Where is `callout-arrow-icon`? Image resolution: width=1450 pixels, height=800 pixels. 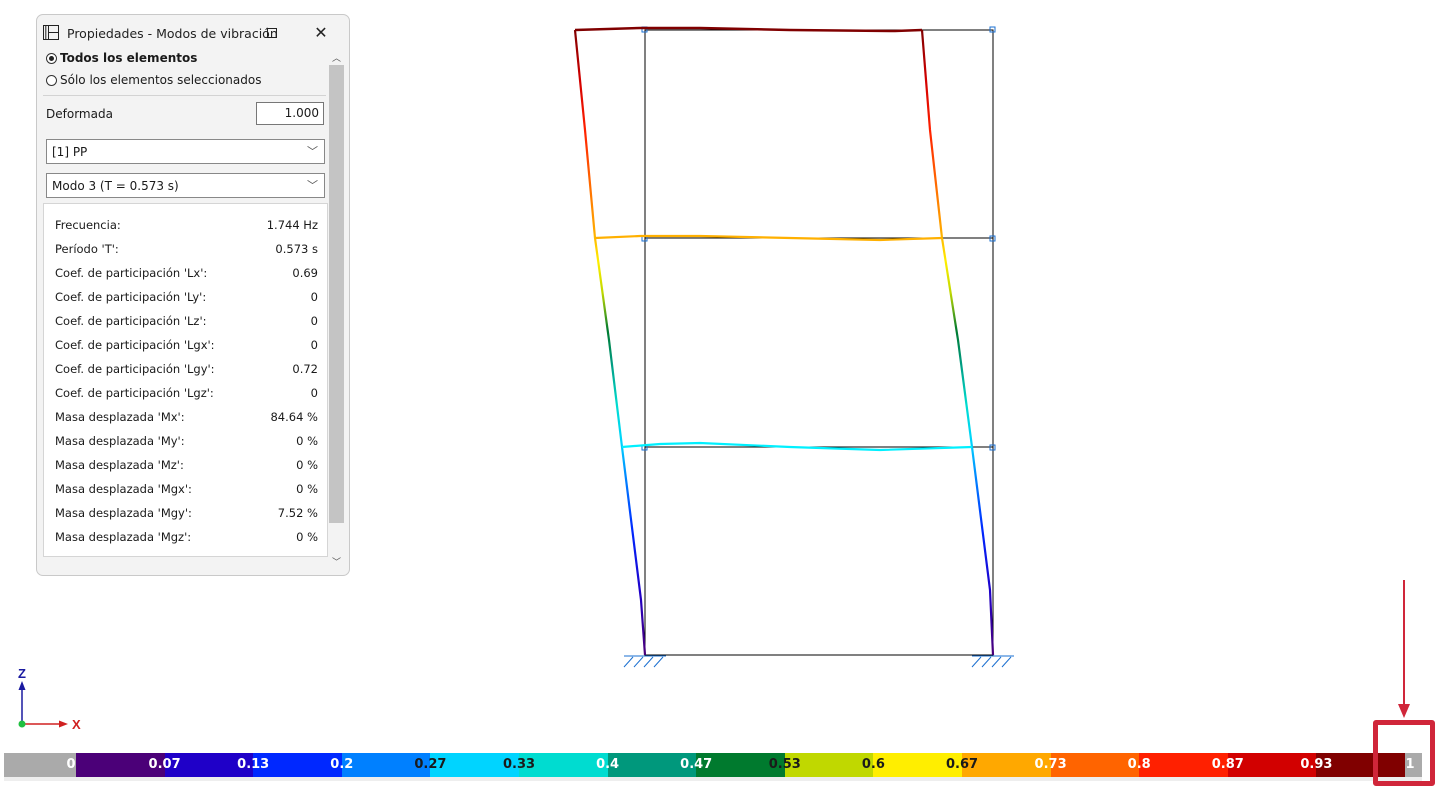 callout-arrow-icon is located at coordinates (1404, 649).